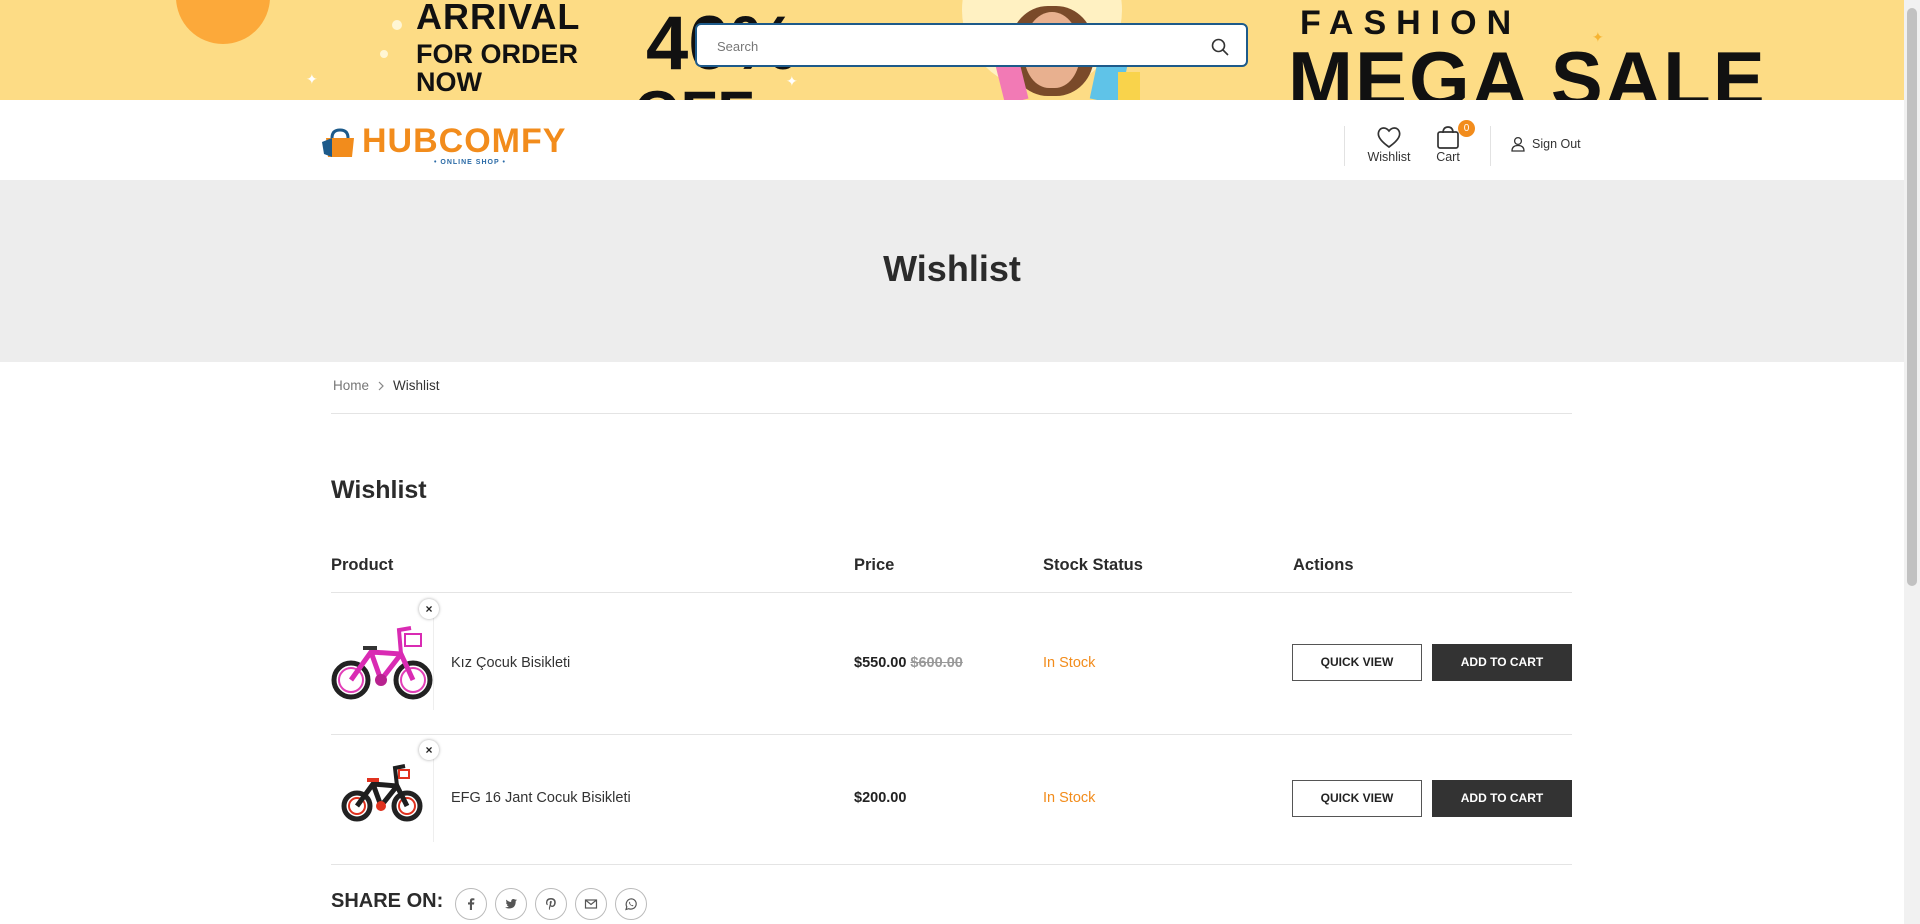 The height and width of the screenshot is (924, 1920). Describe the element at coordinates (464, 141) in the screenshot. I see `logo-wordmark: HUBCOMFY` at that location.